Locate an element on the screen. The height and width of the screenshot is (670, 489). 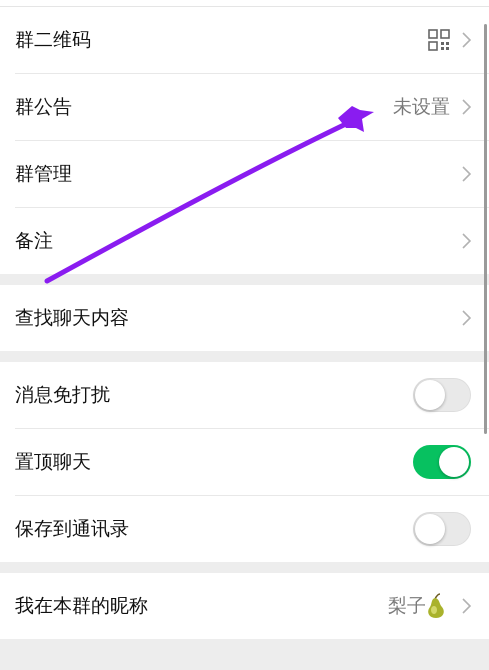
pear-icon is located at coordinates (436, 606).